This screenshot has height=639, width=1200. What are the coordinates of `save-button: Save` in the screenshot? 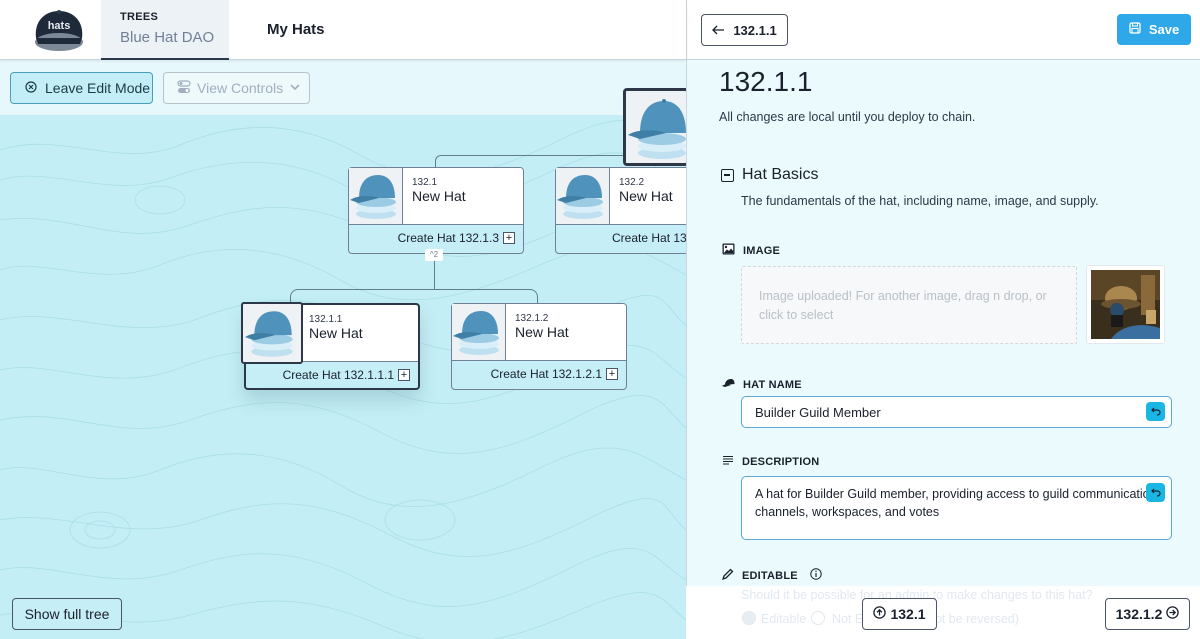 It's located at (1154, 29).